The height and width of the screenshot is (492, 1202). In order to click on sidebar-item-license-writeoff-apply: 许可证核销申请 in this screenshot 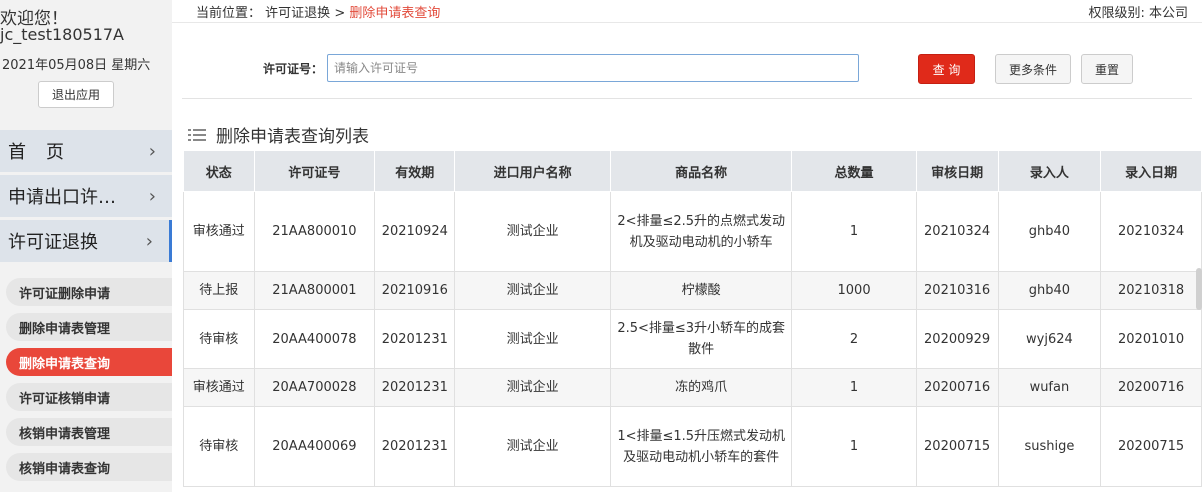, I will do `click(89, 397)`.